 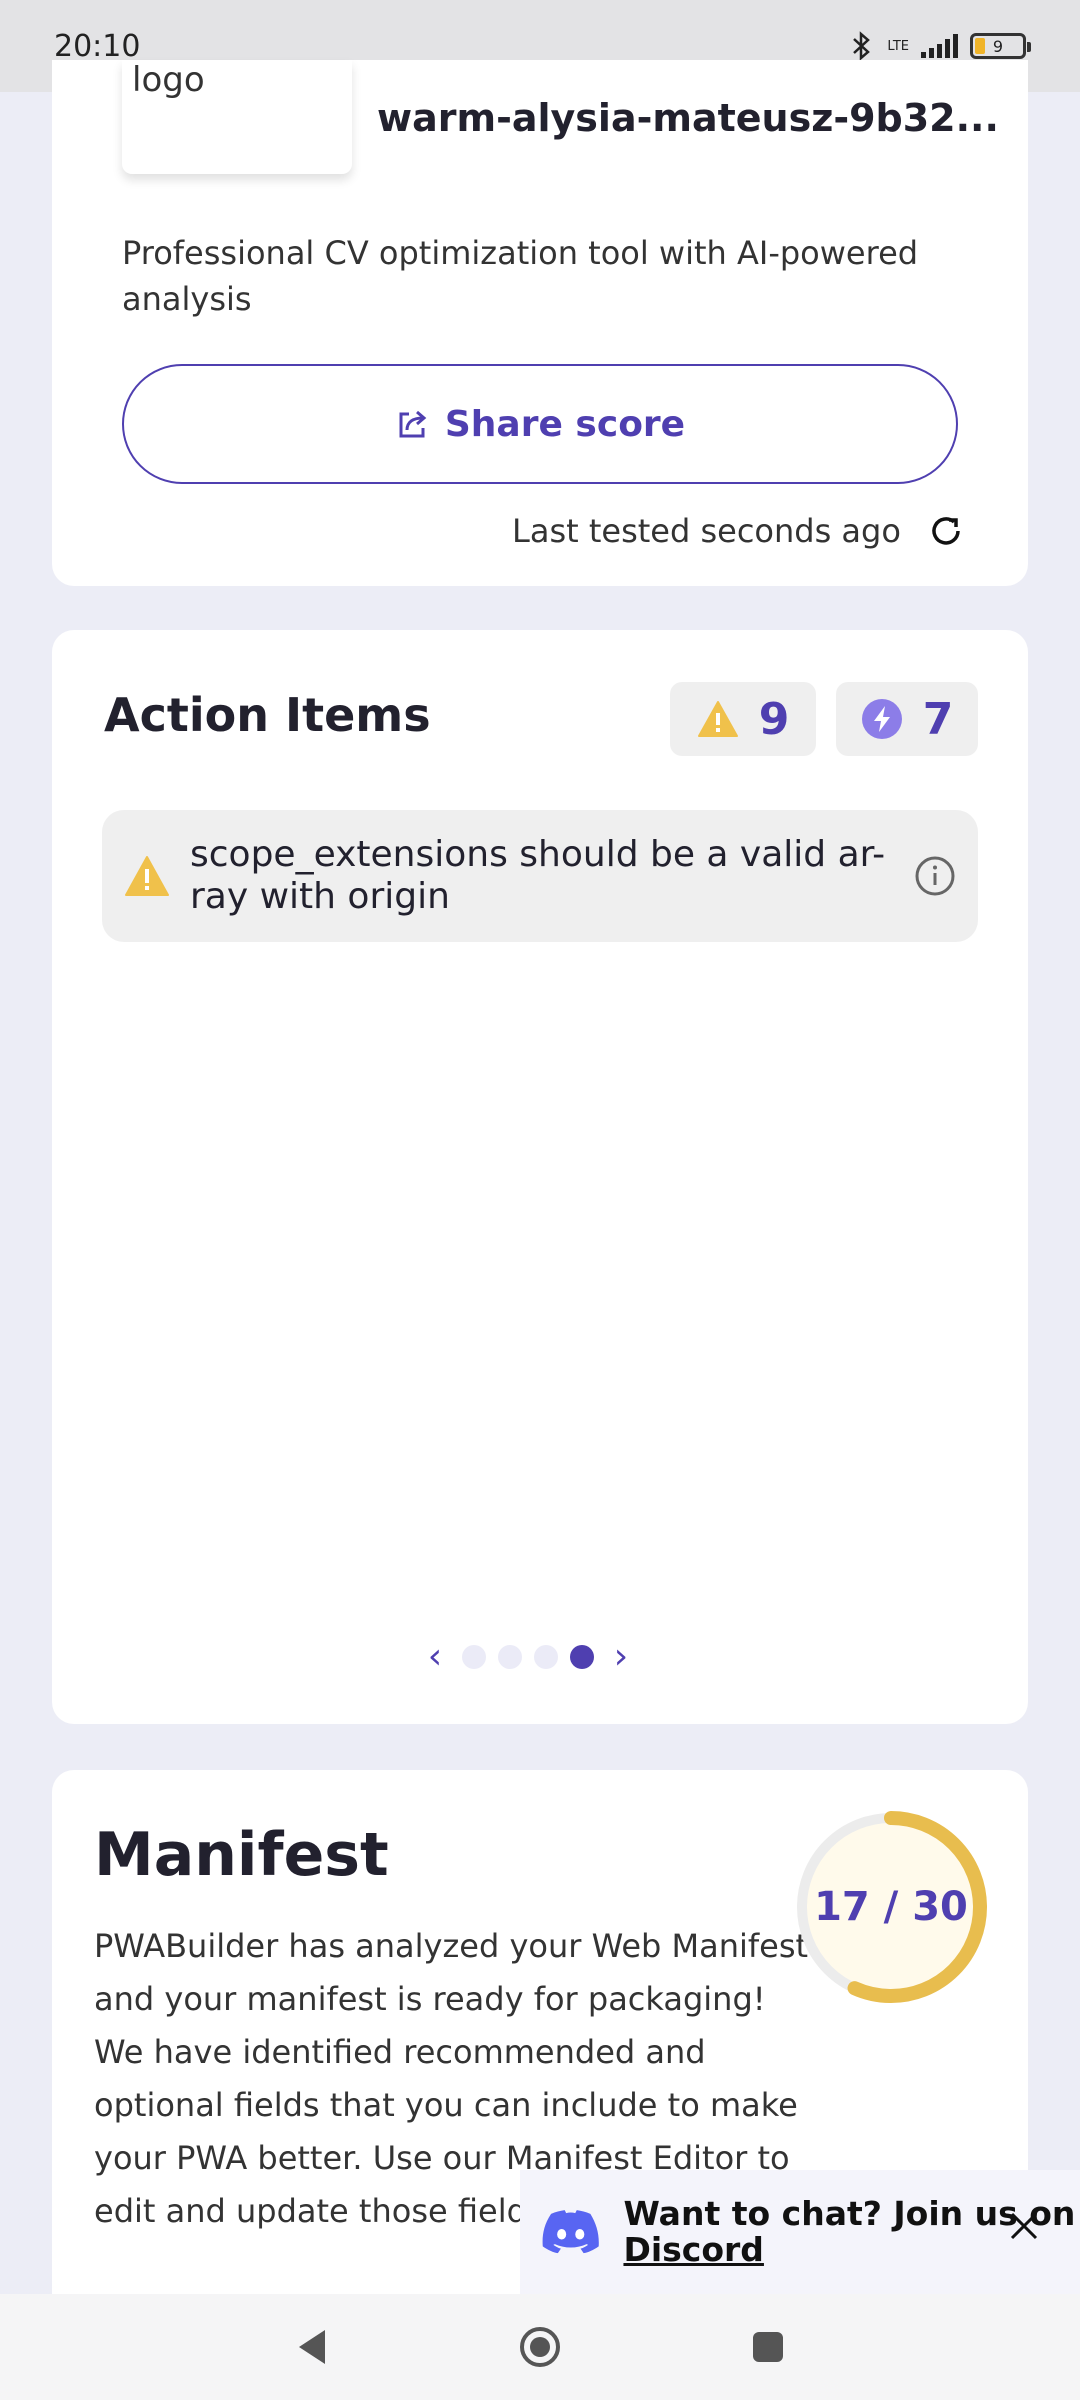 I want to click on warnings-badge: 9, so click(x=743, y=719).